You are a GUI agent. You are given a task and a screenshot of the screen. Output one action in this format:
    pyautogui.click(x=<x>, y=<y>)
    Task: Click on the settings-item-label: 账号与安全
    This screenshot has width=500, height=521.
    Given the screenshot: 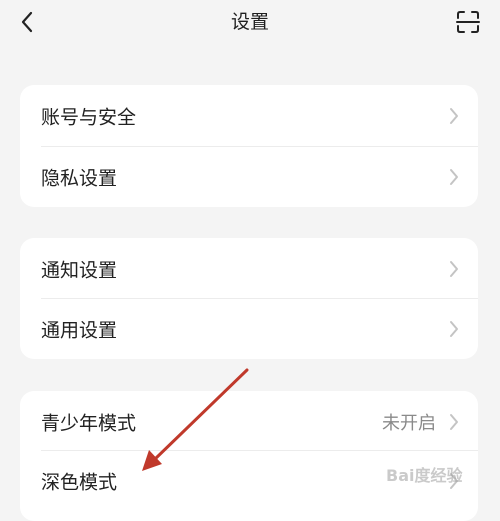 What is the action you would take?
    pyautogui.click(x=89, y=117)
    